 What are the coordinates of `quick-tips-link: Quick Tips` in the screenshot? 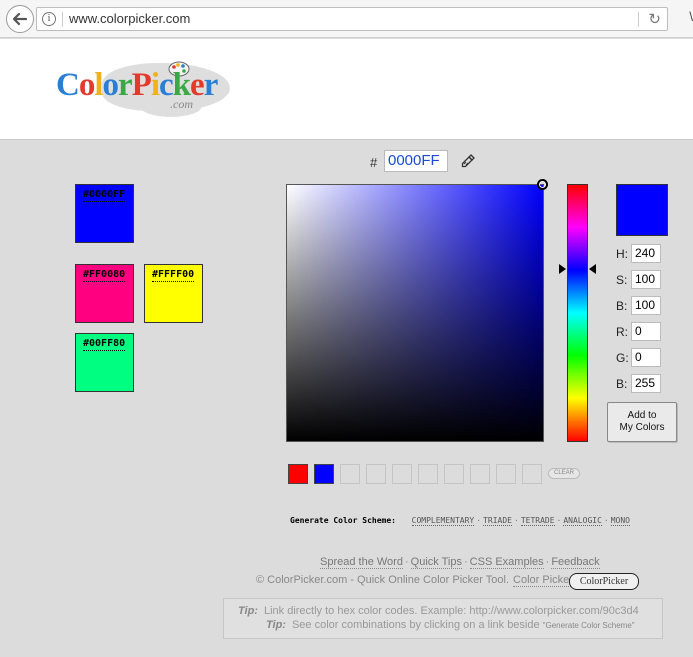 It's located at (436, 562).